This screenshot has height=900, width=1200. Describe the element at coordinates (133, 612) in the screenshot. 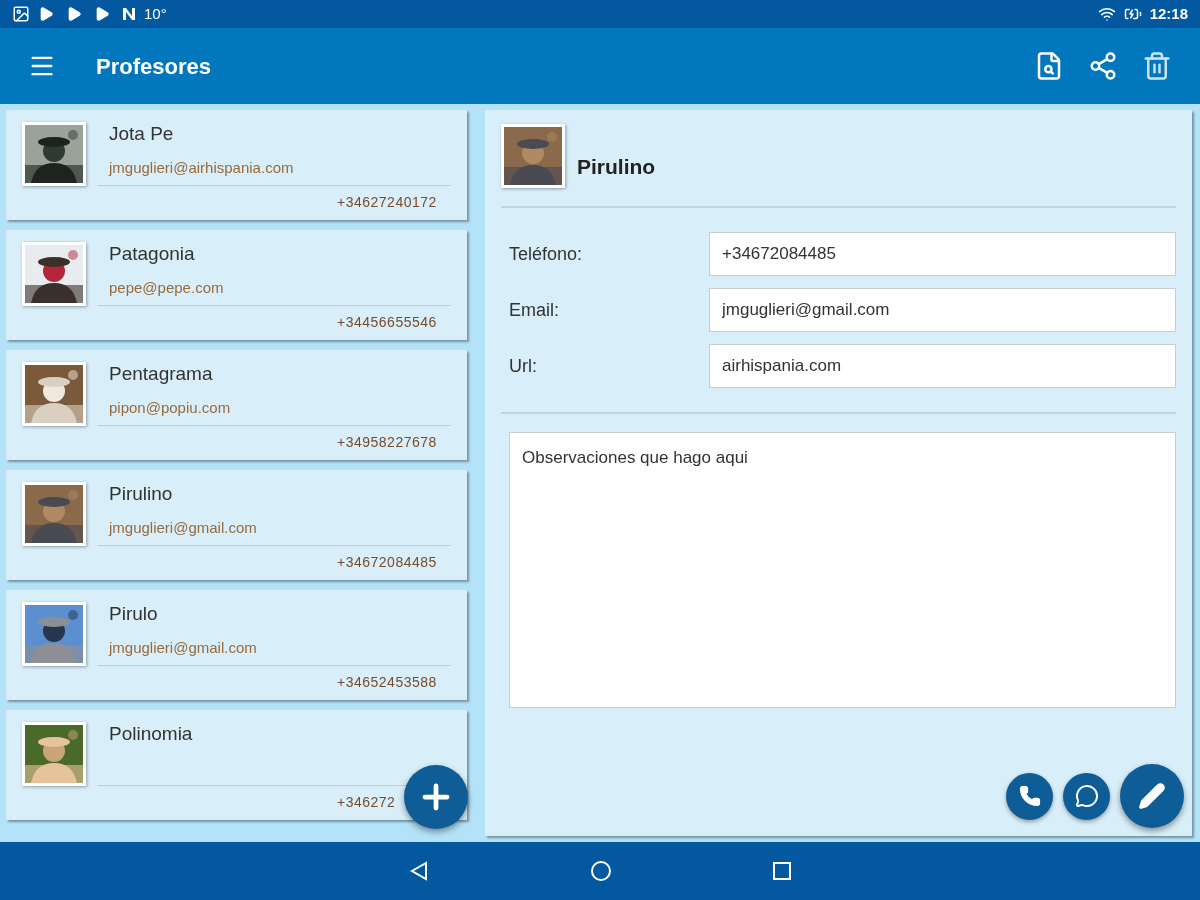

I see `contact-name: Pirulo` at that location.